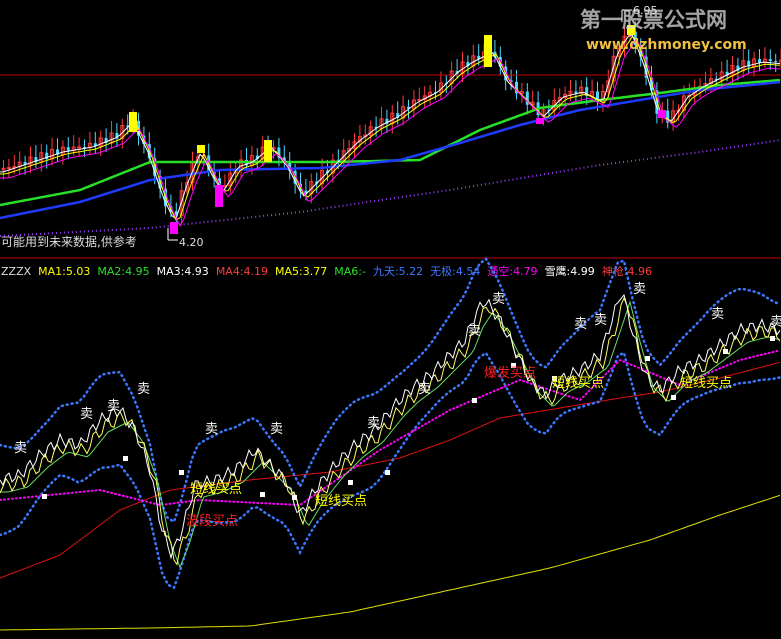  What do you see at coordinates (301, 271) in the screenshot?
I see `indicator-item: MA5:3.77` at bounding box center [301, 271].